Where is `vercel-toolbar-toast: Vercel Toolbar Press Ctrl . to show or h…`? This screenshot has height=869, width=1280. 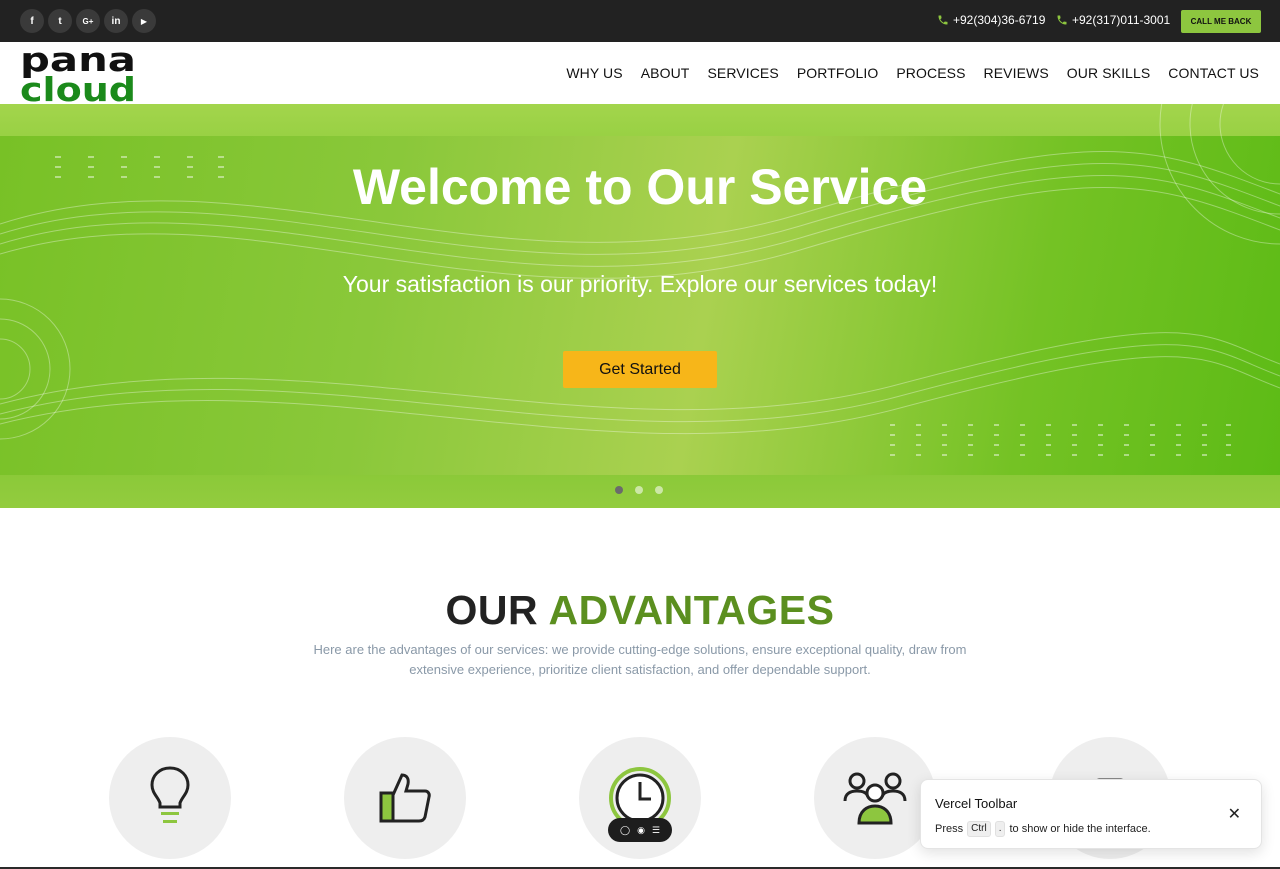
vercel-toolbar-toast: Vercel Toolbar Press Ctrl . to show or h… is located at coordinates (1091, 814).